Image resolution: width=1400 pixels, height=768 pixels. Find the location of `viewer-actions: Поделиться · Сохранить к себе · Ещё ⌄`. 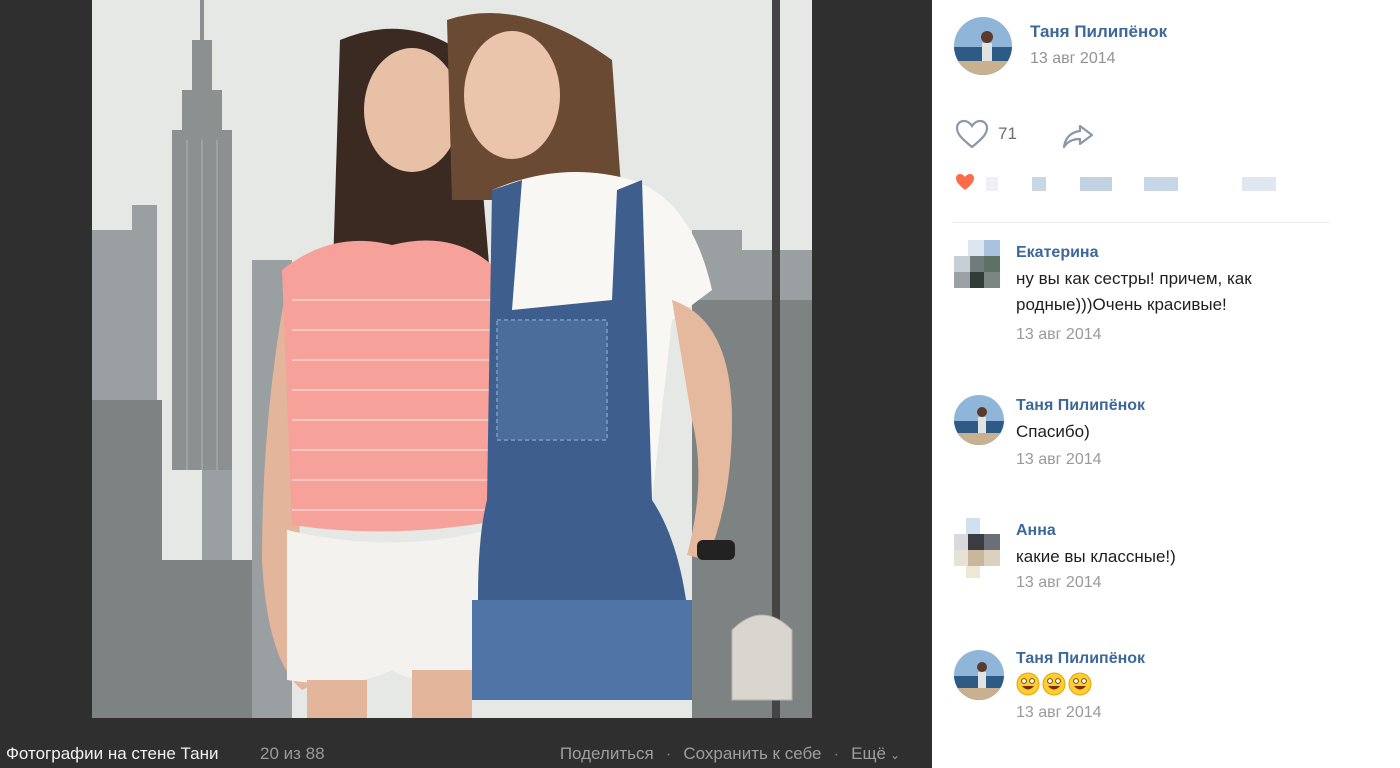

viewer-actions: Поделиться · Сохранить к себе · Ещё ⌄ is located at coordinates (730, 754).